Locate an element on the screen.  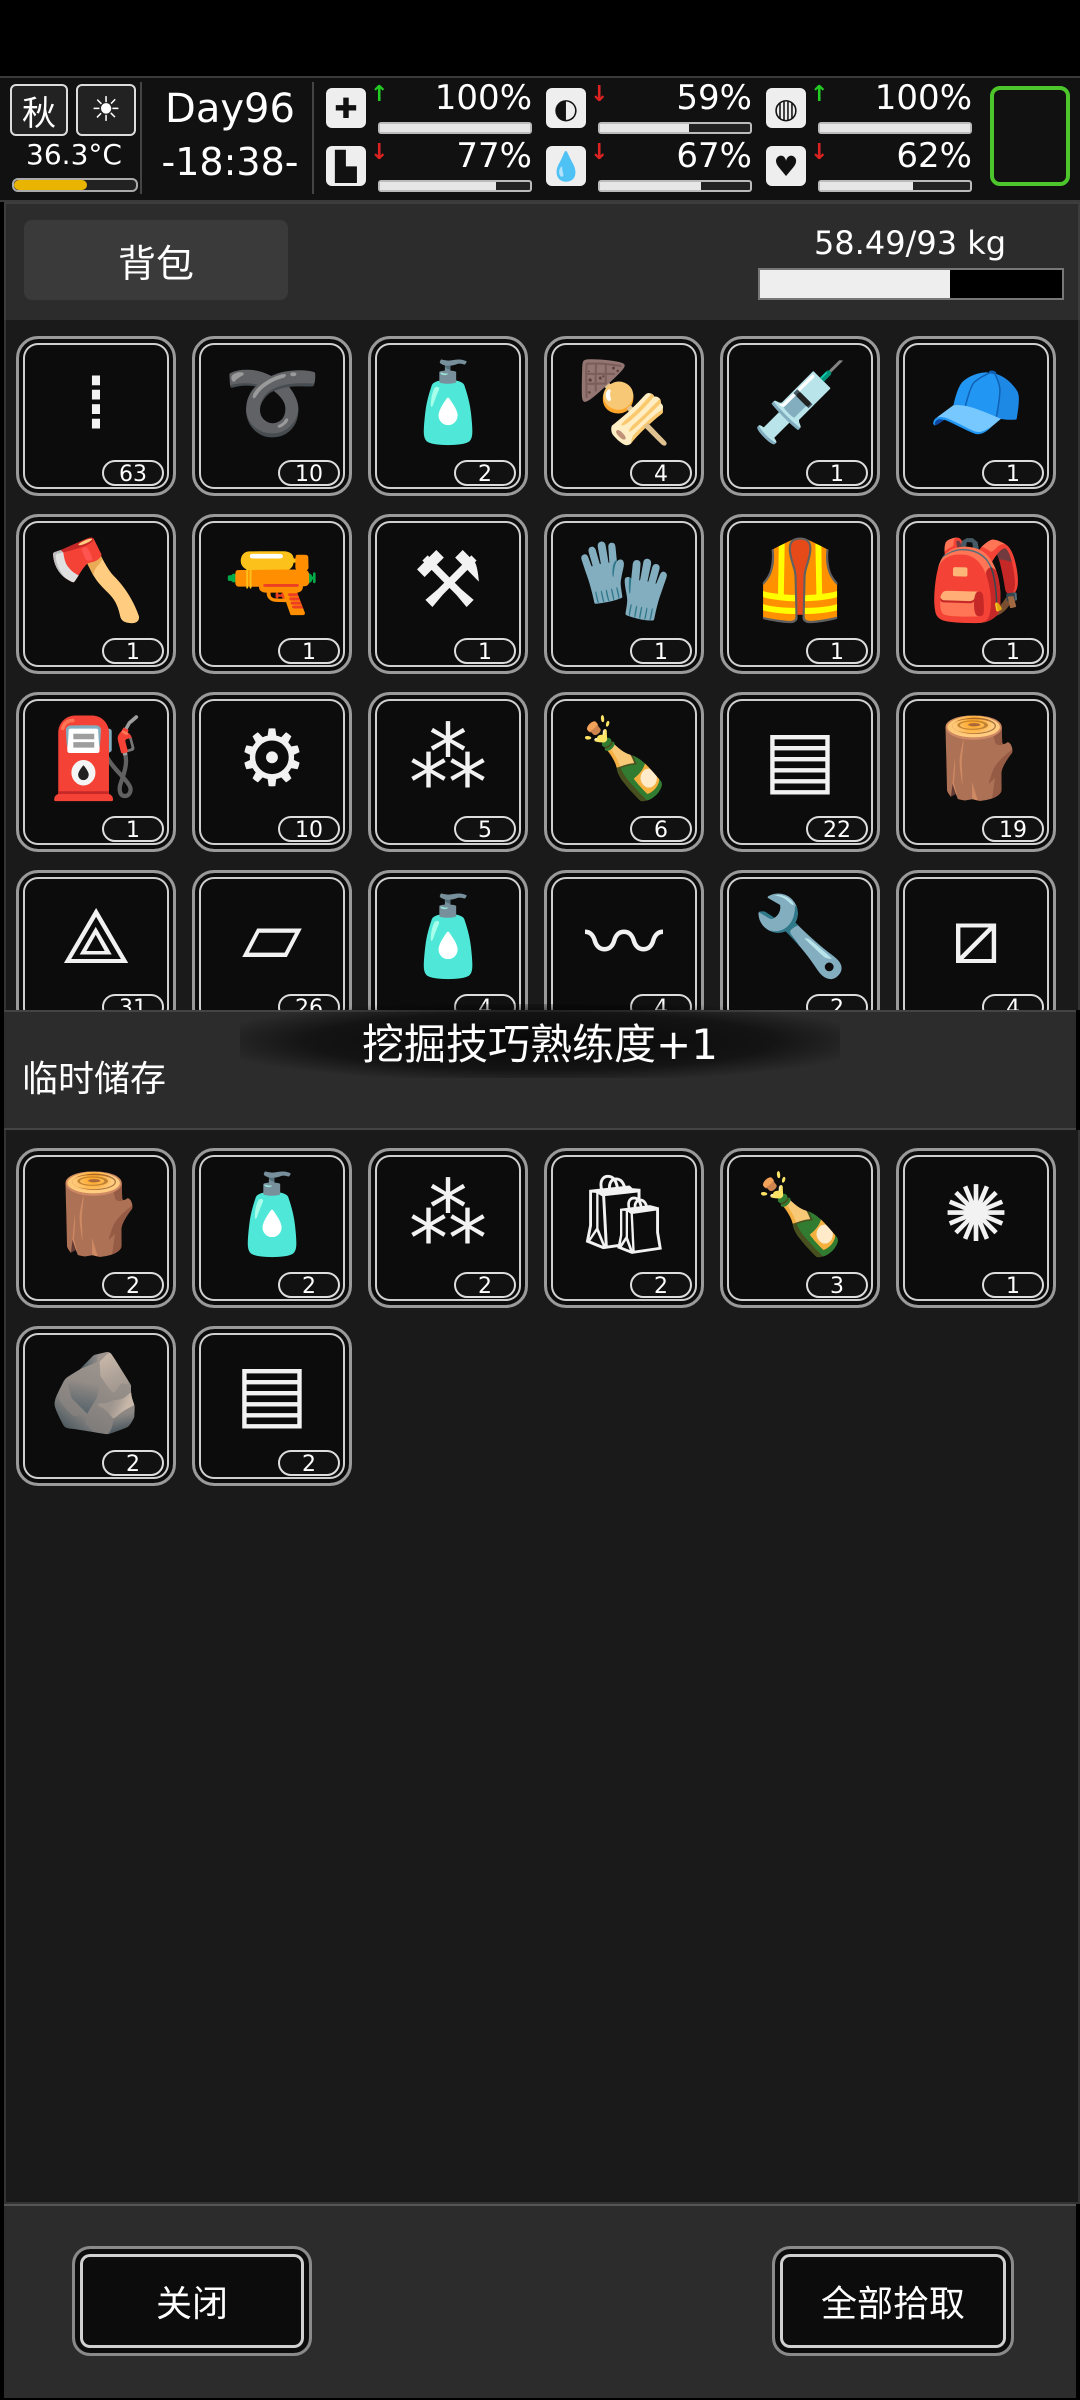
stat-value: 67% is located at coordinates (714, 156).